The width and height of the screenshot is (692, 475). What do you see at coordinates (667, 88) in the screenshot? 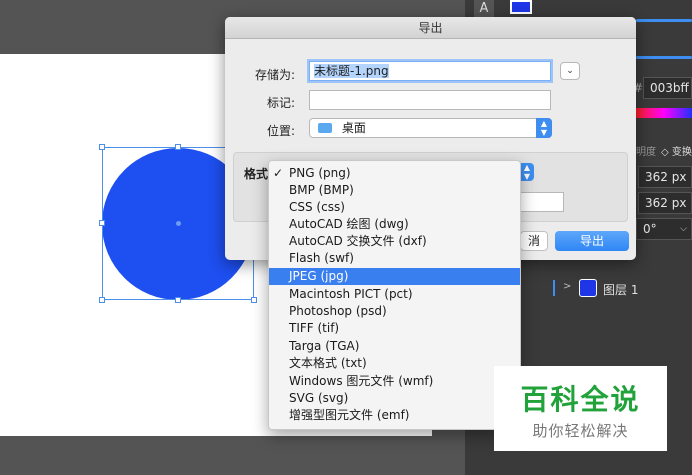
I see `hex-color-input: 003bff` at bounding box center [667, 88].